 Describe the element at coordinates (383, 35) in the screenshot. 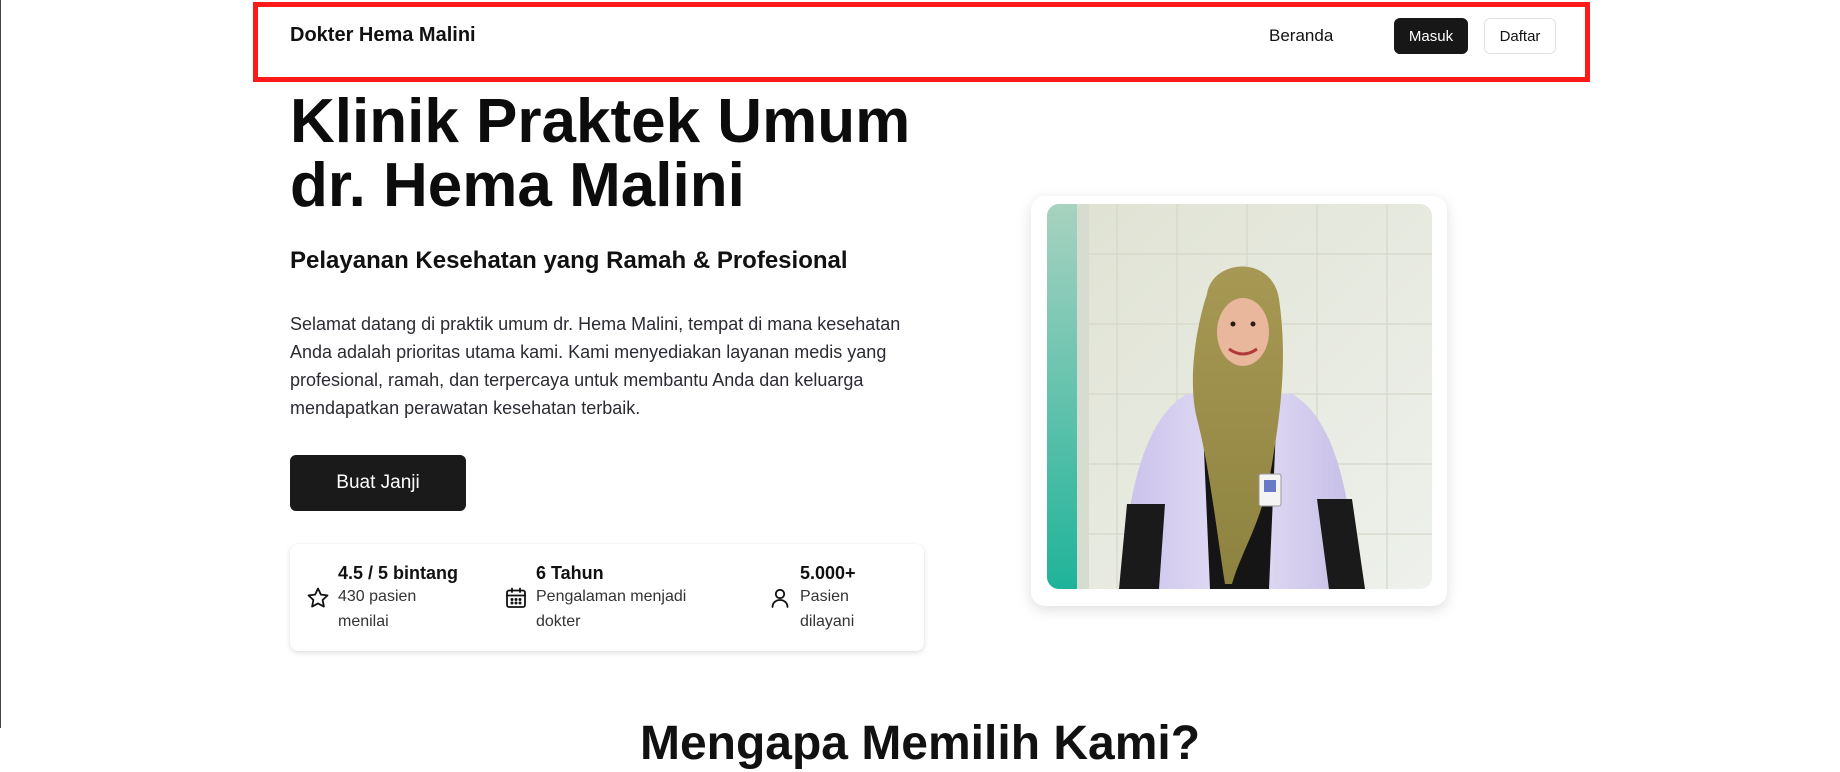

I see `brand-logo-text: Dokter Hema Malini` at that location.